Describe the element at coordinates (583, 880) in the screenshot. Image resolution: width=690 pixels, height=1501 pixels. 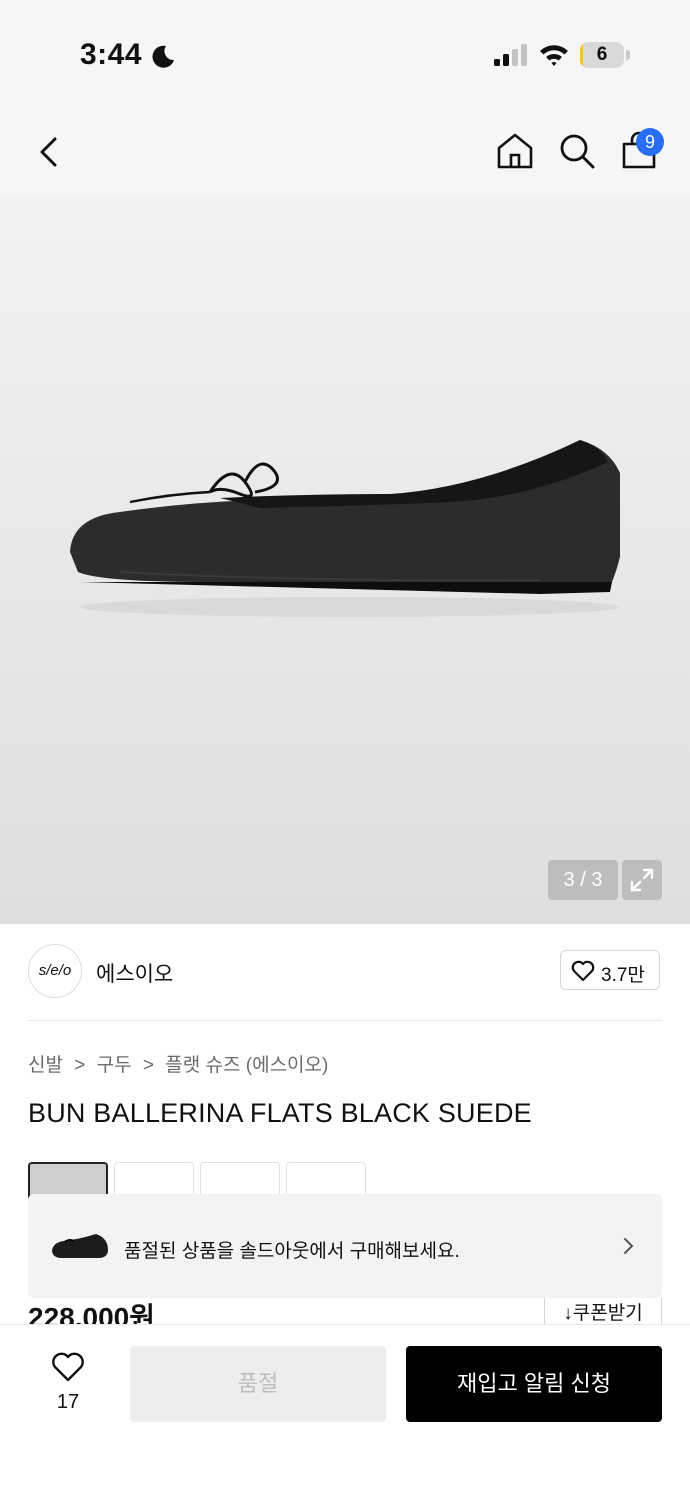
I see `image-counter: 3 / 3` at that location.